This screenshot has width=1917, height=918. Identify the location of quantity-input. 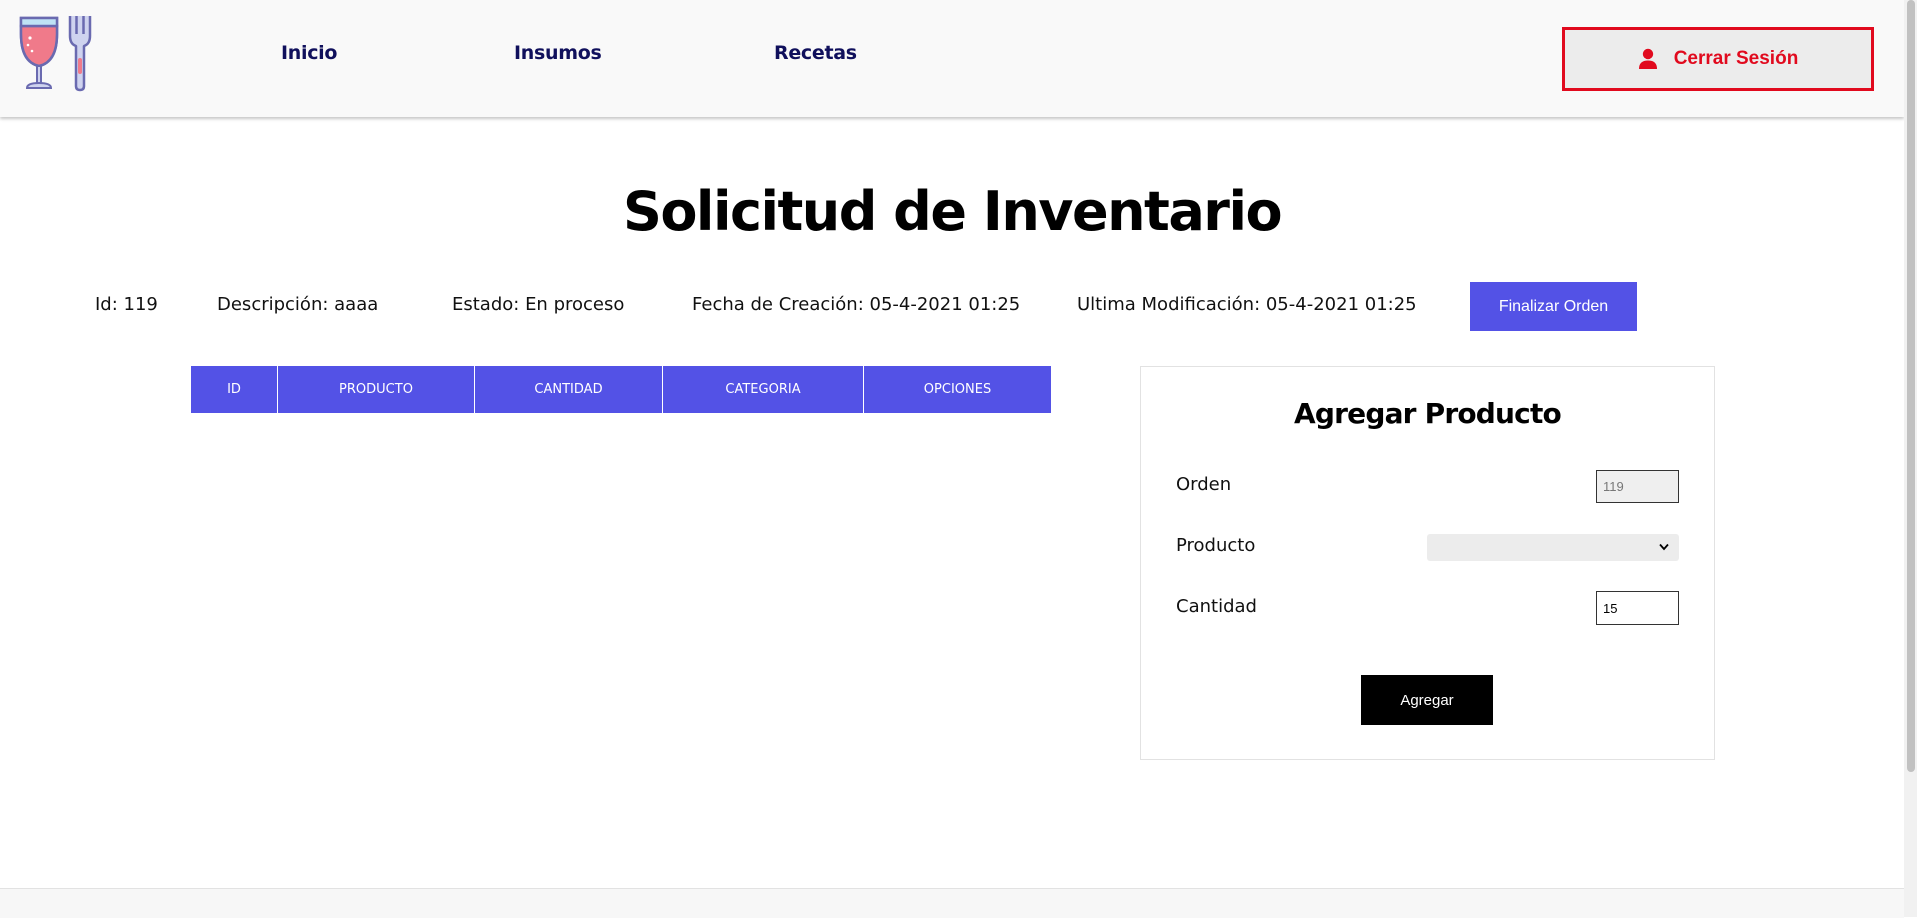
(1637, 608).